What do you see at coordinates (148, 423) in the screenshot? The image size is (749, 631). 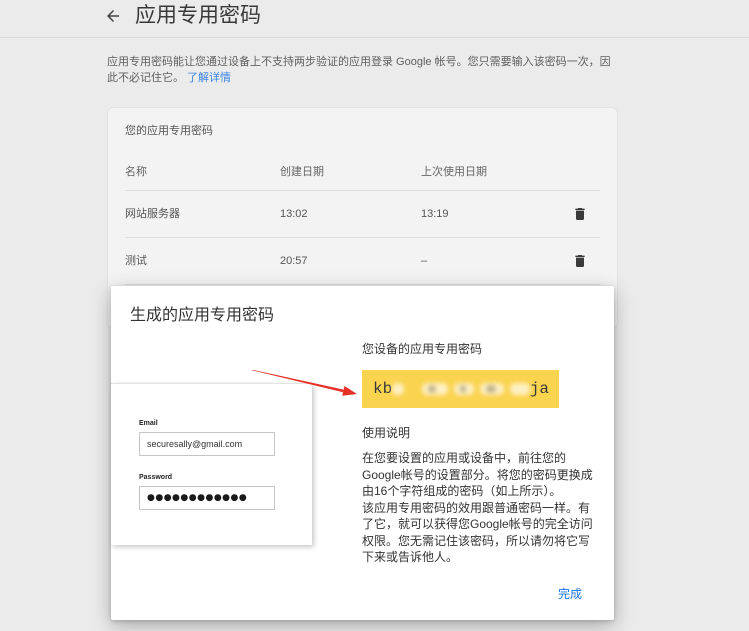 I see `illustration-email-label: Email` at bounding box center [148, 423].